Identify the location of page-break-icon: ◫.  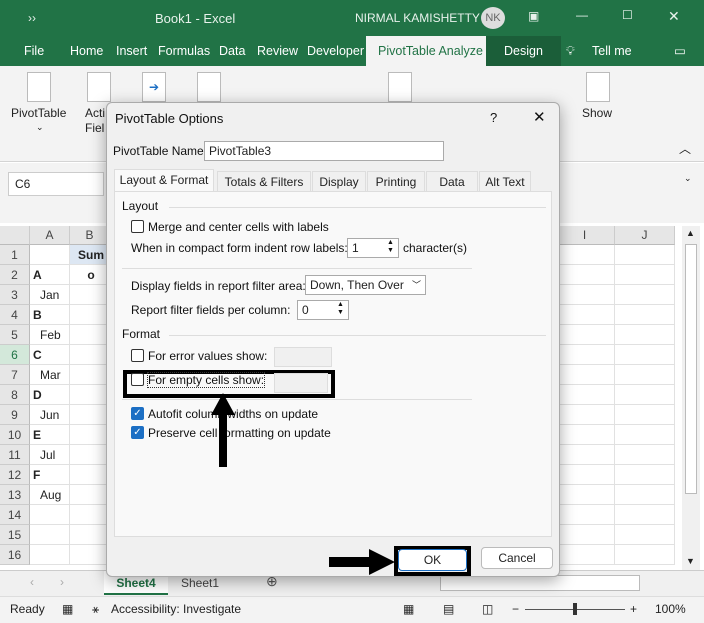
(487, 609).